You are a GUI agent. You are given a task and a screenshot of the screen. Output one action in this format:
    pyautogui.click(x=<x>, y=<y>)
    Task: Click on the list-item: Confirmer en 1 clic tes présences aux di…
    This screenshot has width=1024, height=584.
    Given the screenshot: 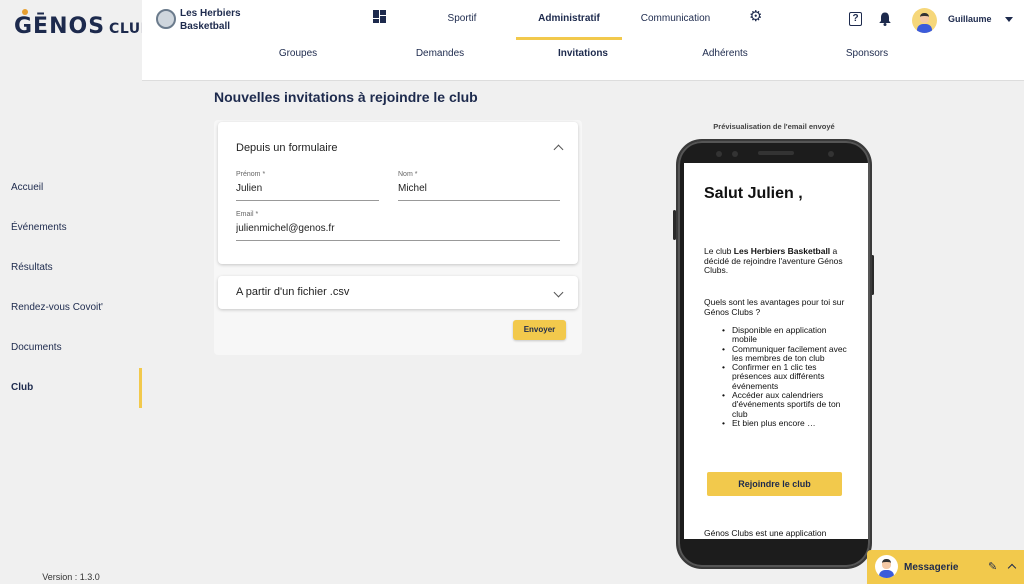 What is the action you would take?
    pyautogui.click(x=785, y=377)
    